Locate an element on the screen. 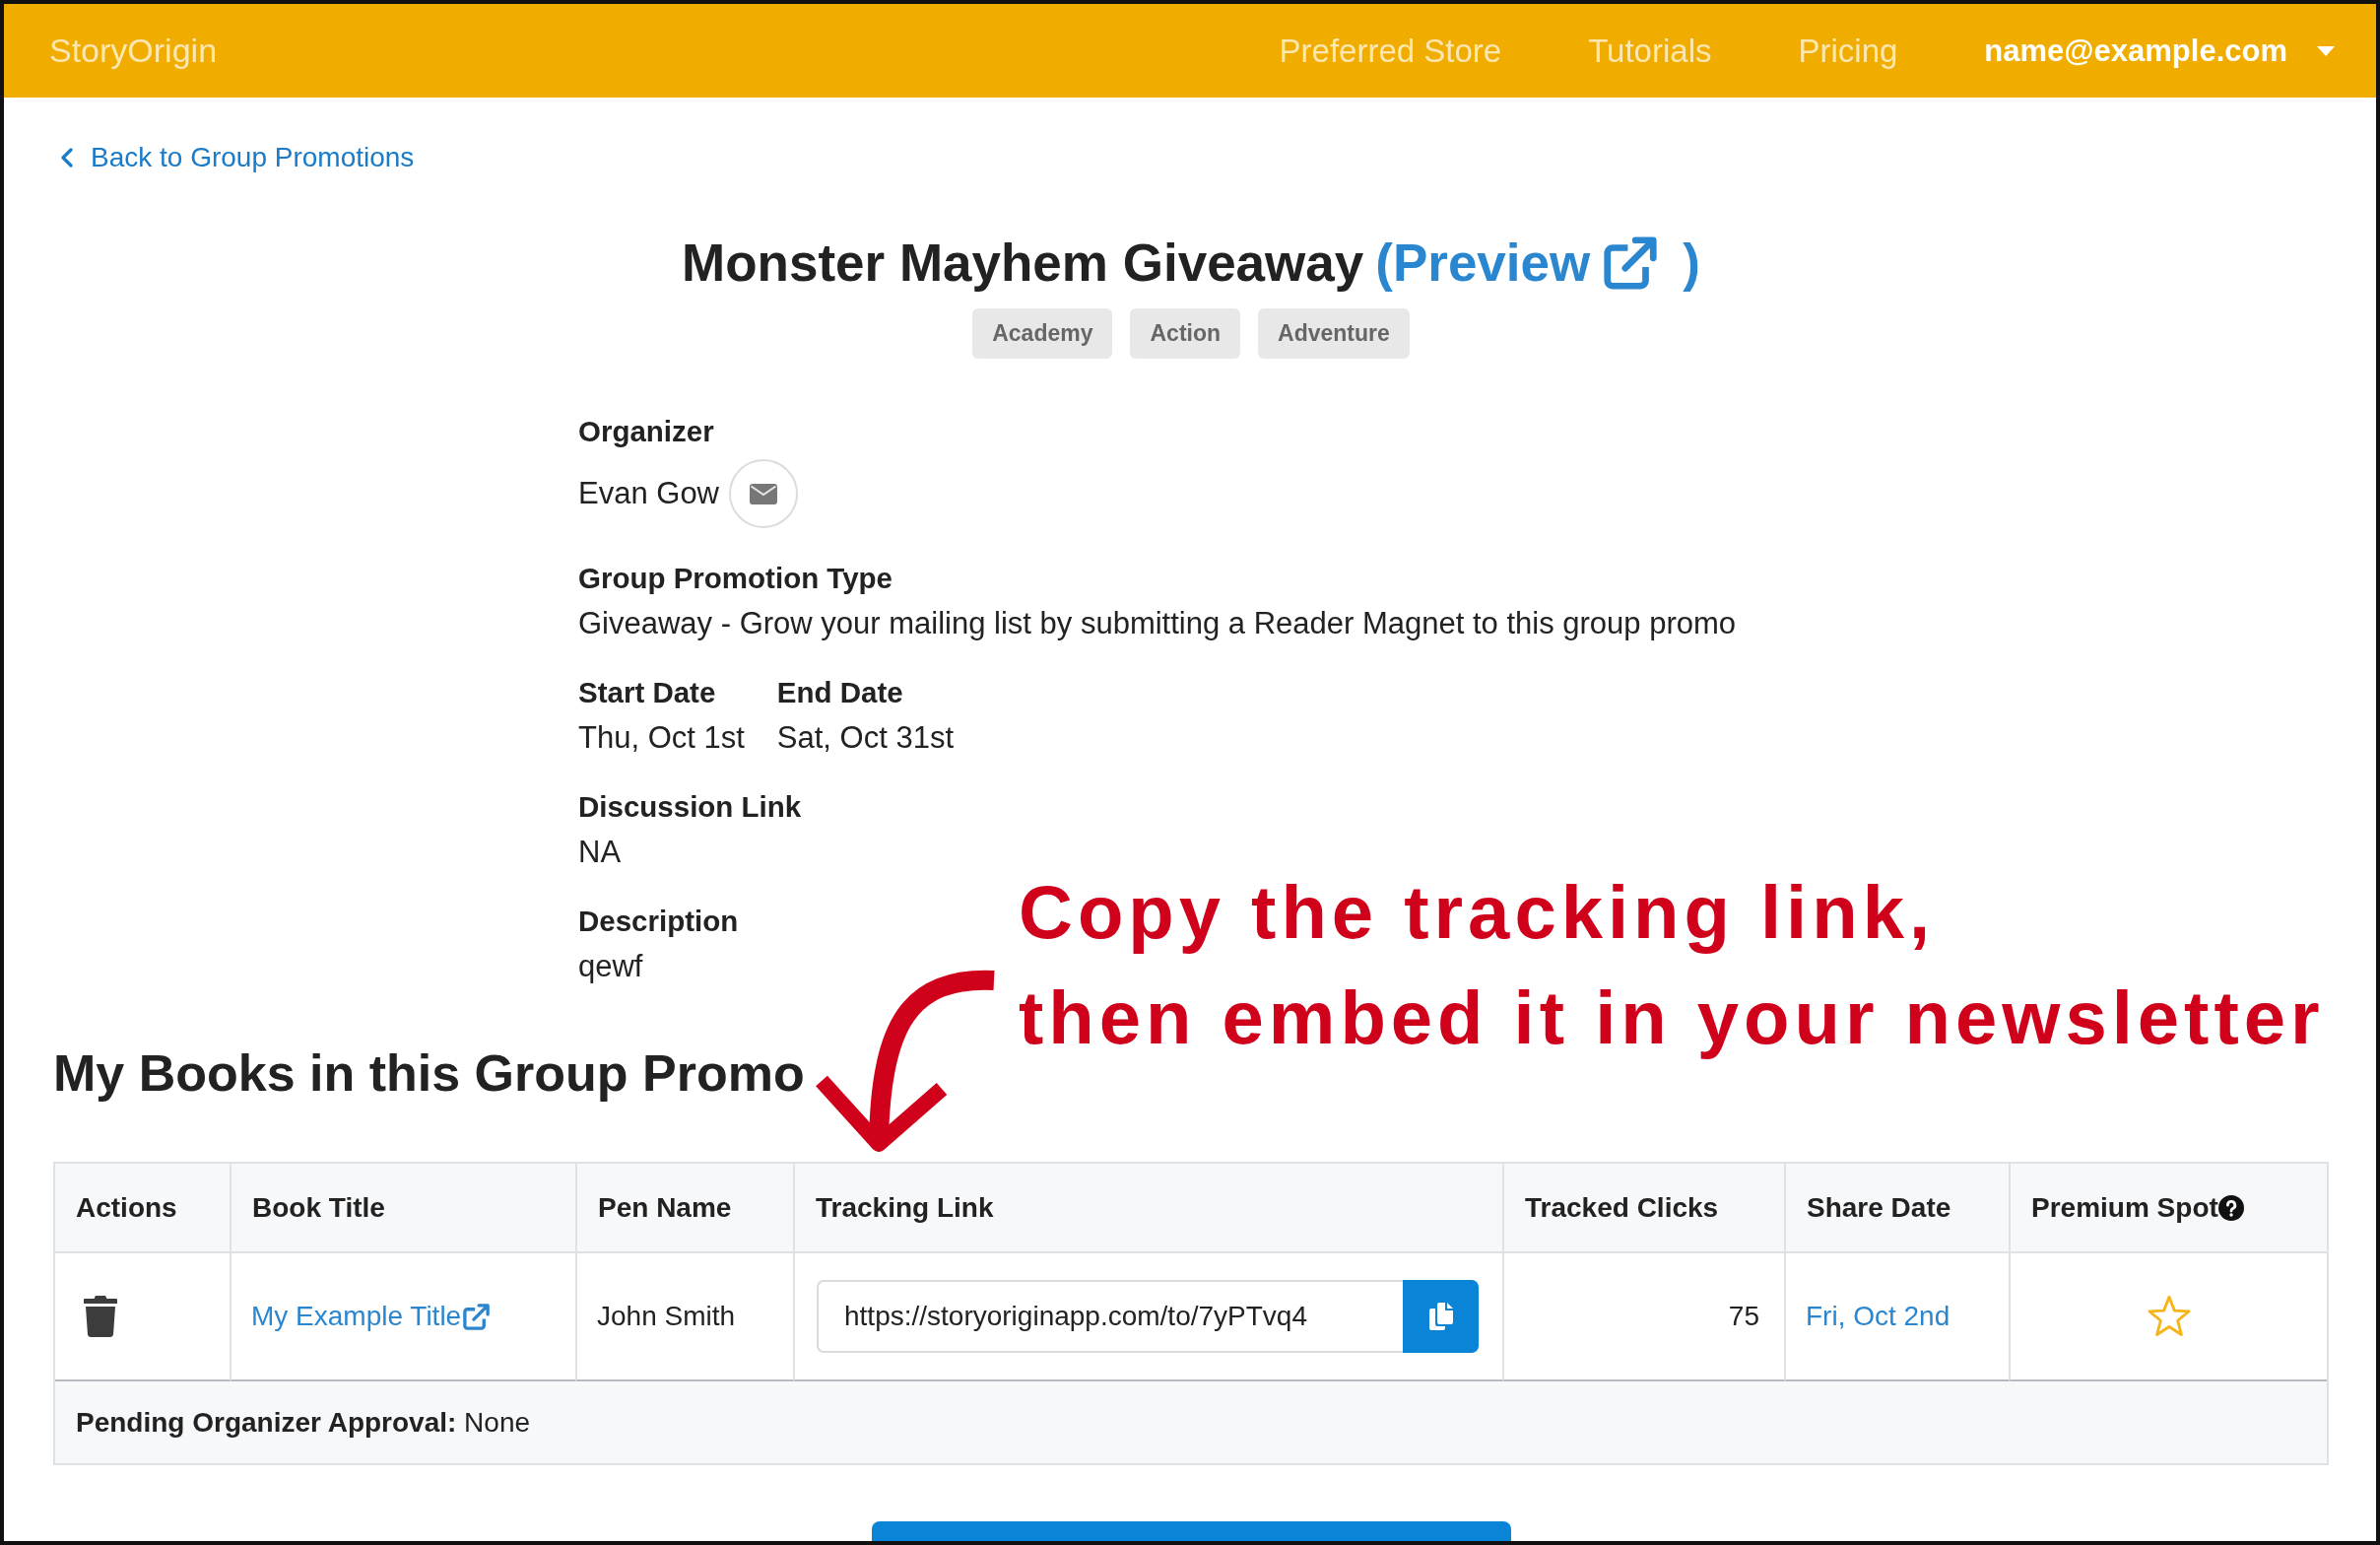  column-header: Actions is located at coordinates (126, 1207).